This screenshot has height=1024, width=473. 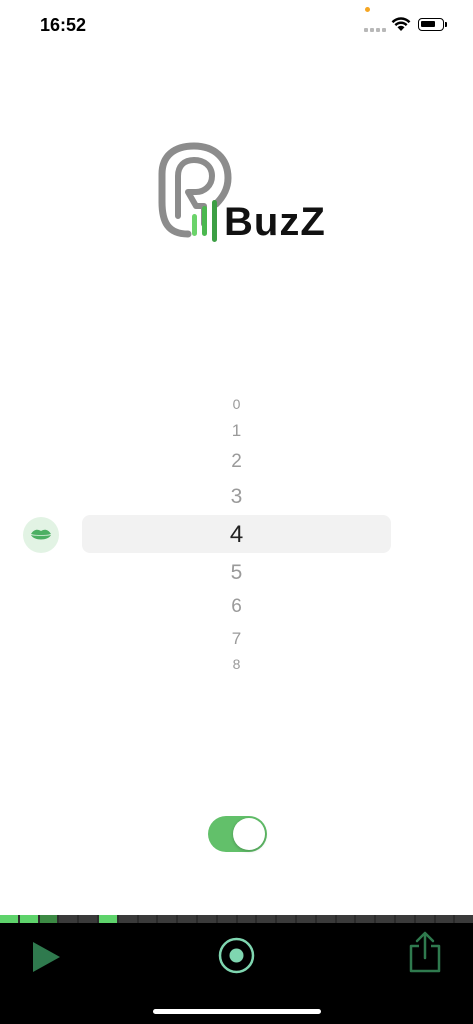 What do you see at coordinates (236, 431) in the screenshot?
I see `picker-item: 1` at bounding box center [236, 431].